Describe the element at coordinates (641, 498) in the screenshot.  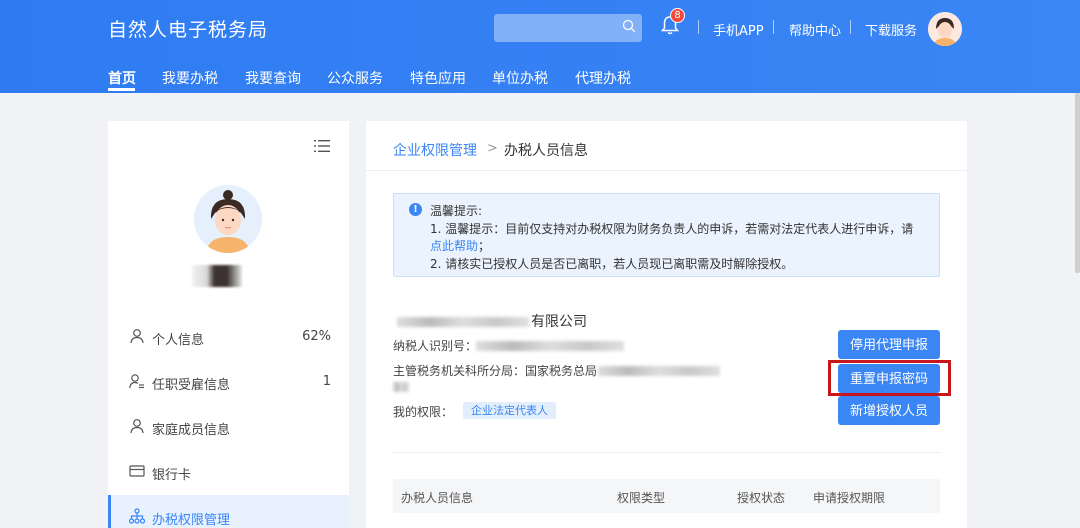
I see `column-header-permission-type: 权限类型` at that location.